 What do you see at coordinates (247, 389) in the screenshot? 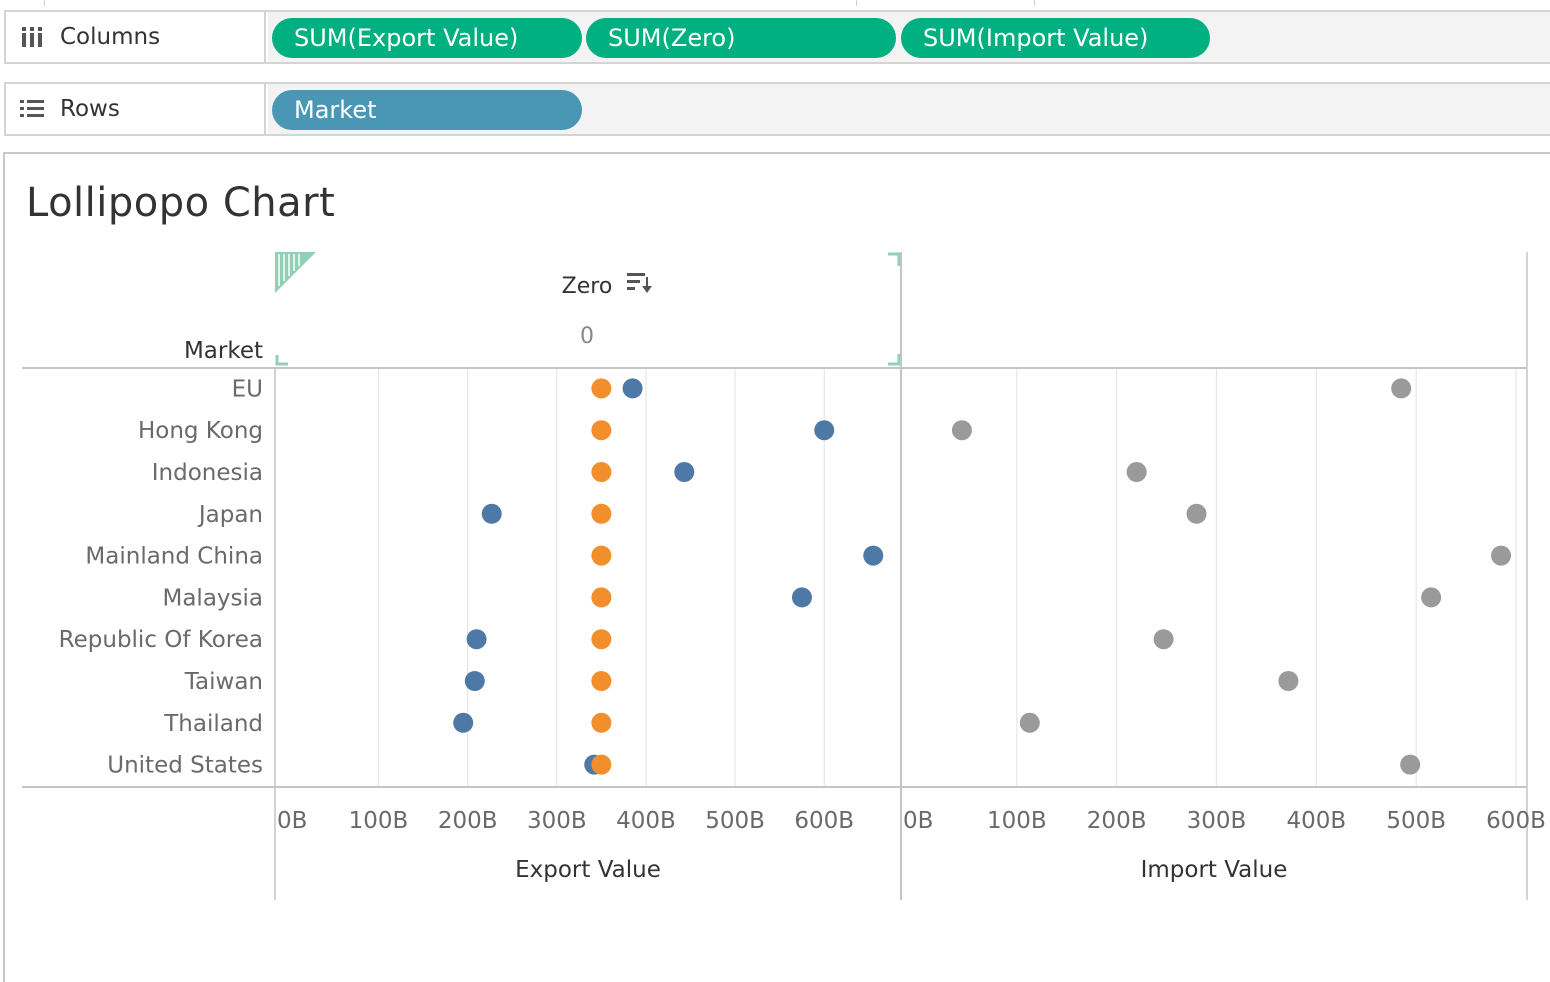
I see `row-label: EU` at bounding box center [247, 389].